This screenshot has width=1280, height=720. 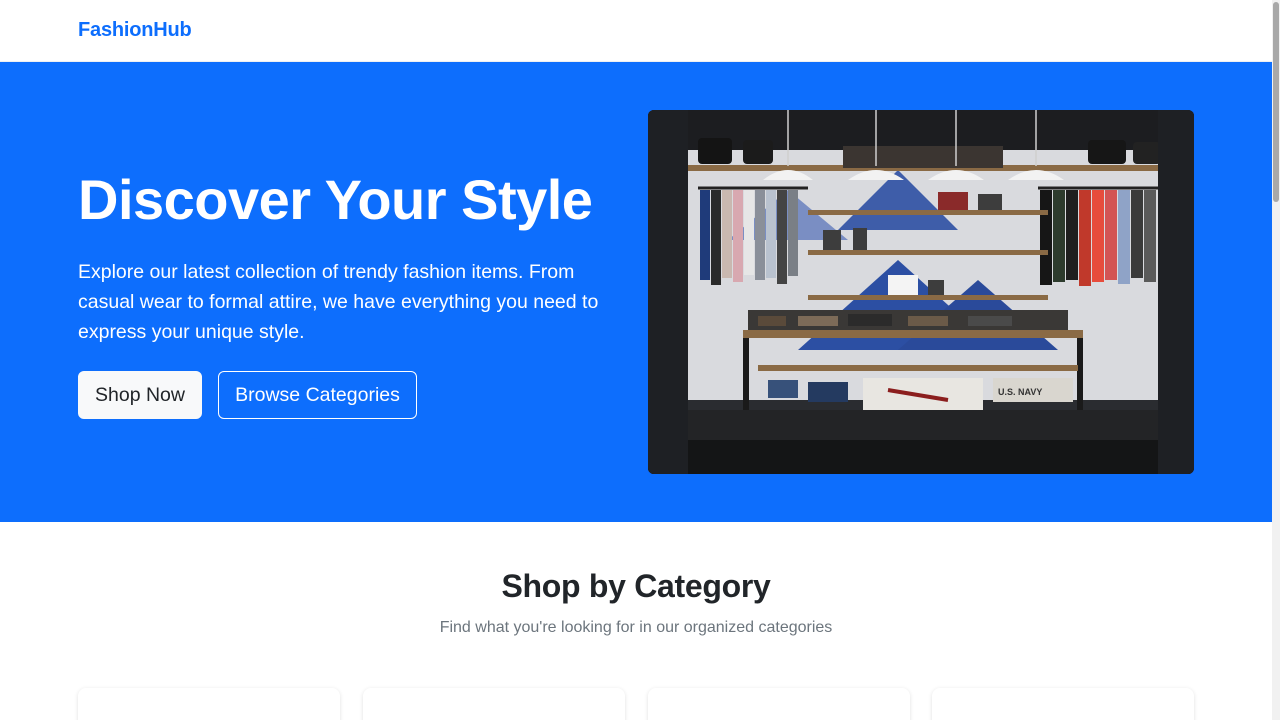 I want to click on page-scrollbar, so click(x=1276, y=360).